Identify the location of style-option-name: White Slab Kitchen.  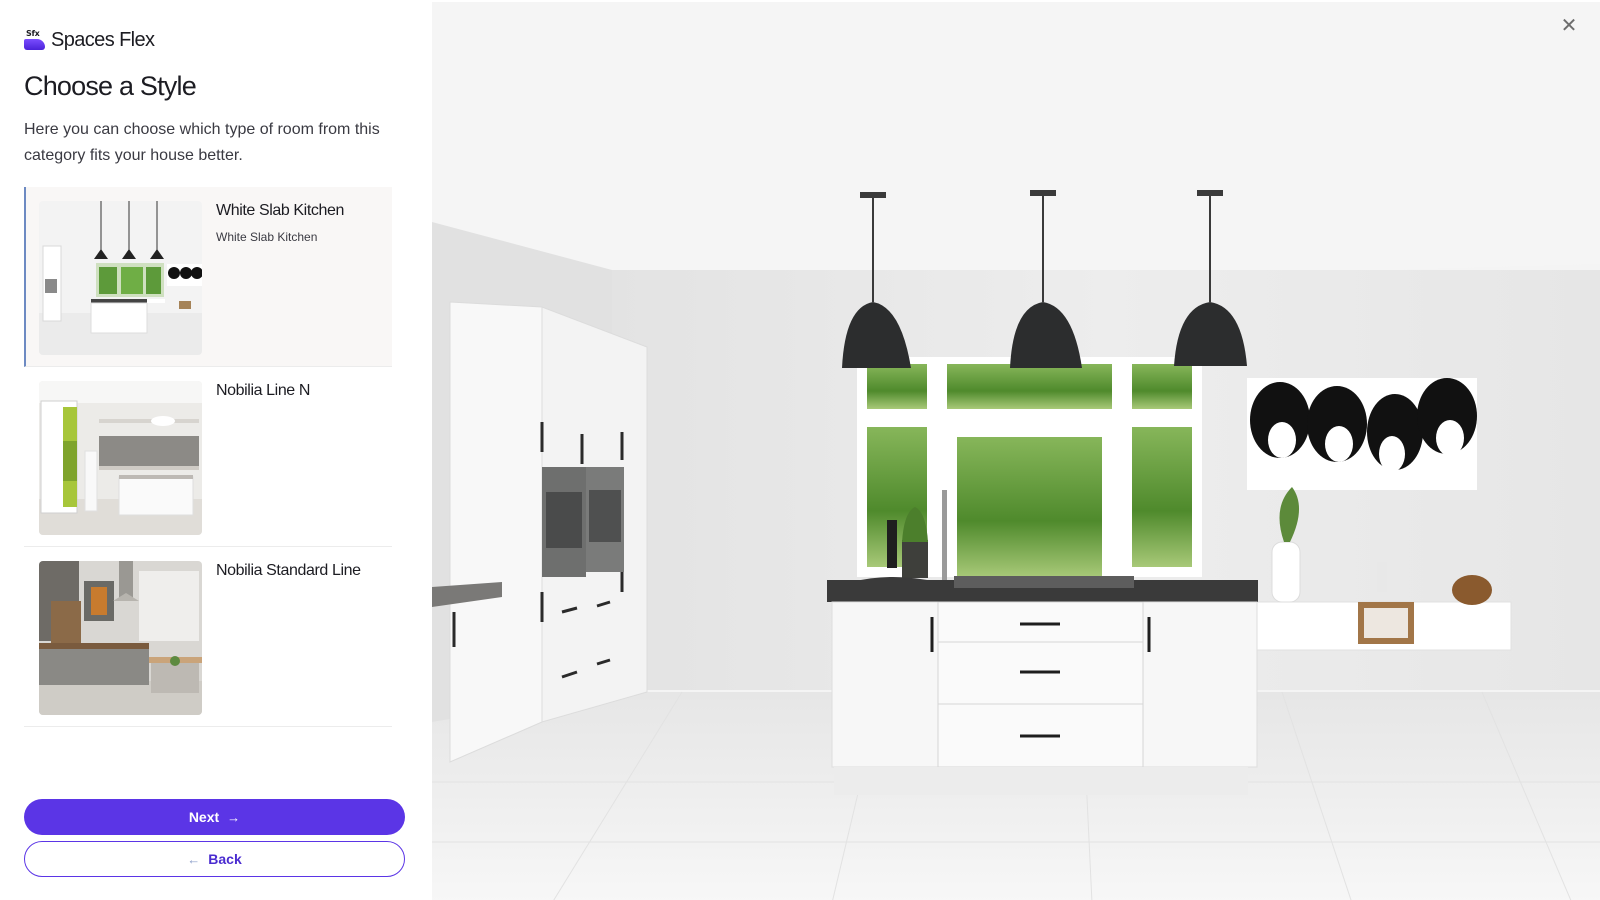
(280, 210).